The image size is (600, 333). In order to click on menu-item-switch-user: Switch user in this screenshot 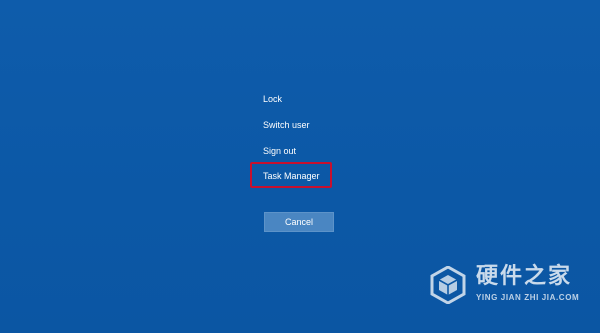, I will do `click(286, 125)`.